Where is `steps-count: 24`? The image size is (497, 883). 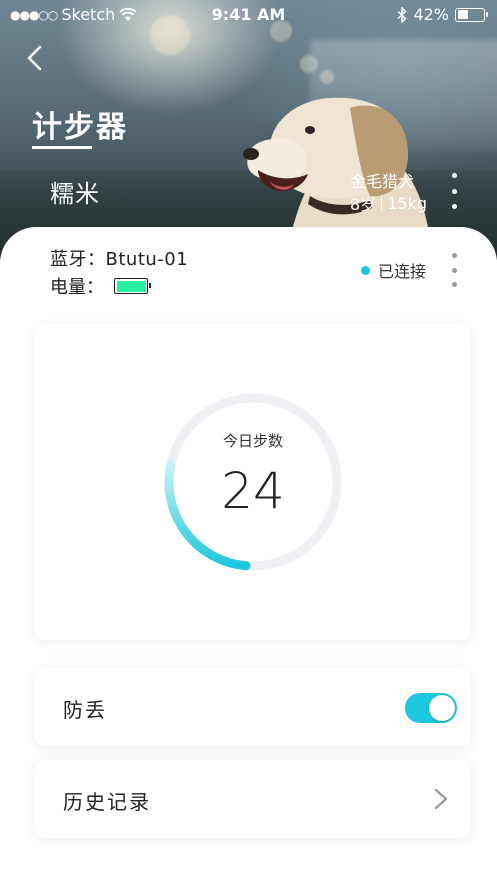 steps-count: 24 is located at coordinates (253, 491).